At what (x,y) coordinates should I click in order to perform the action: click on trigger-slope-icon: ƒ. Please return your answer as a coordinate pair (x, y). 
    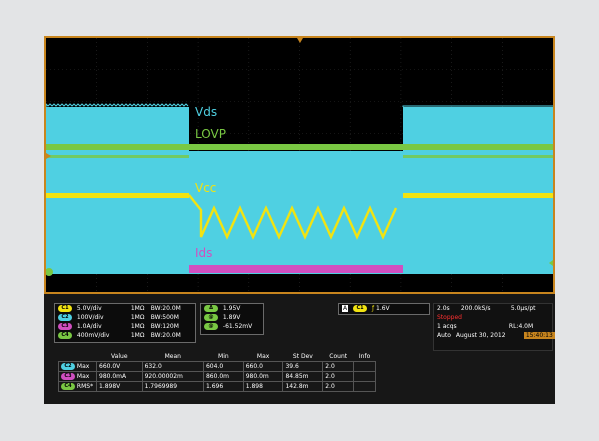
    Looking at the image, I should click on (373, 308).